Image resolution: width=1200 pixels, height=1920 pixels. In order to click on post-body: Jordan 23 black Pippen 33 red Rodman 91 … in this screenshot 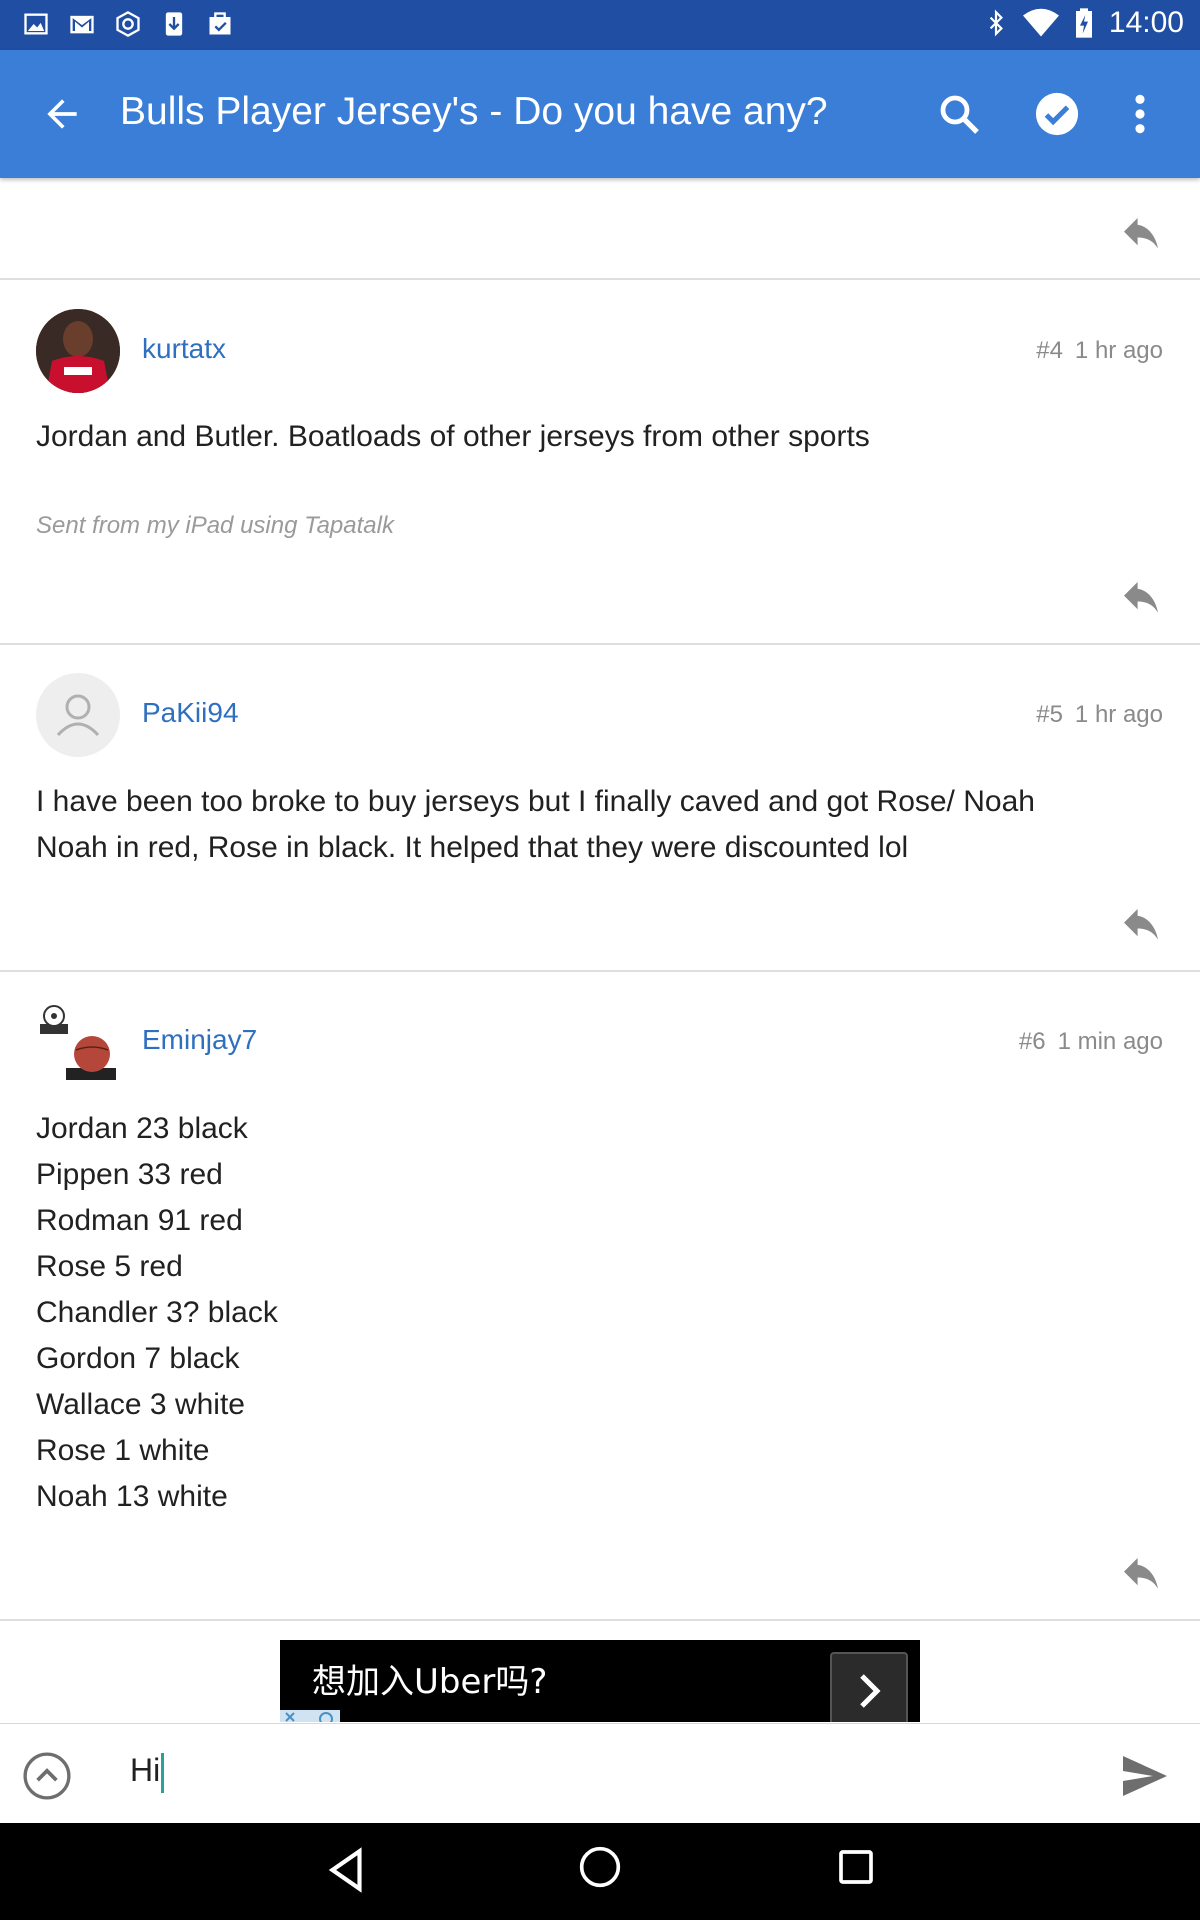, I will do `click(157, 1313)`.